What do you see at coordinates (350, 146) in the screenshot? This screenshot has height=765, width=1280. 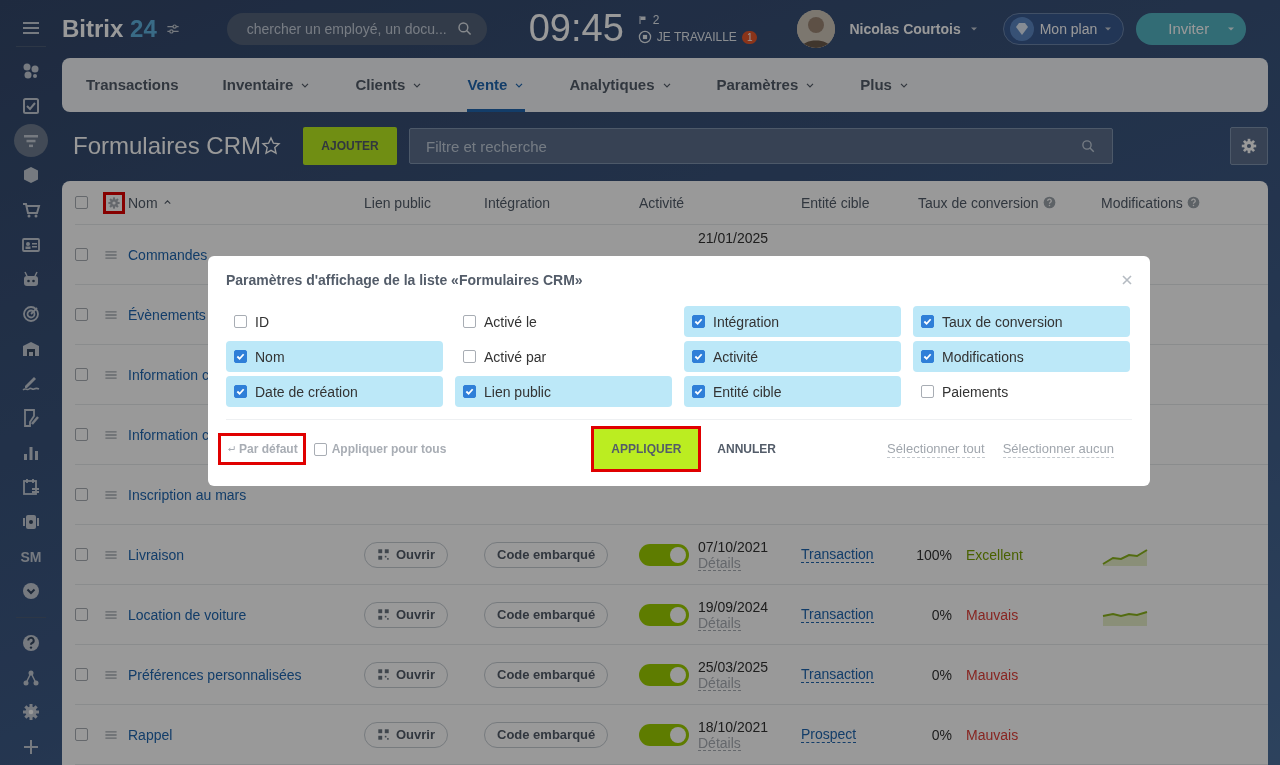 I see `add-button: AJOUTER` at bounding box center [350, 146].